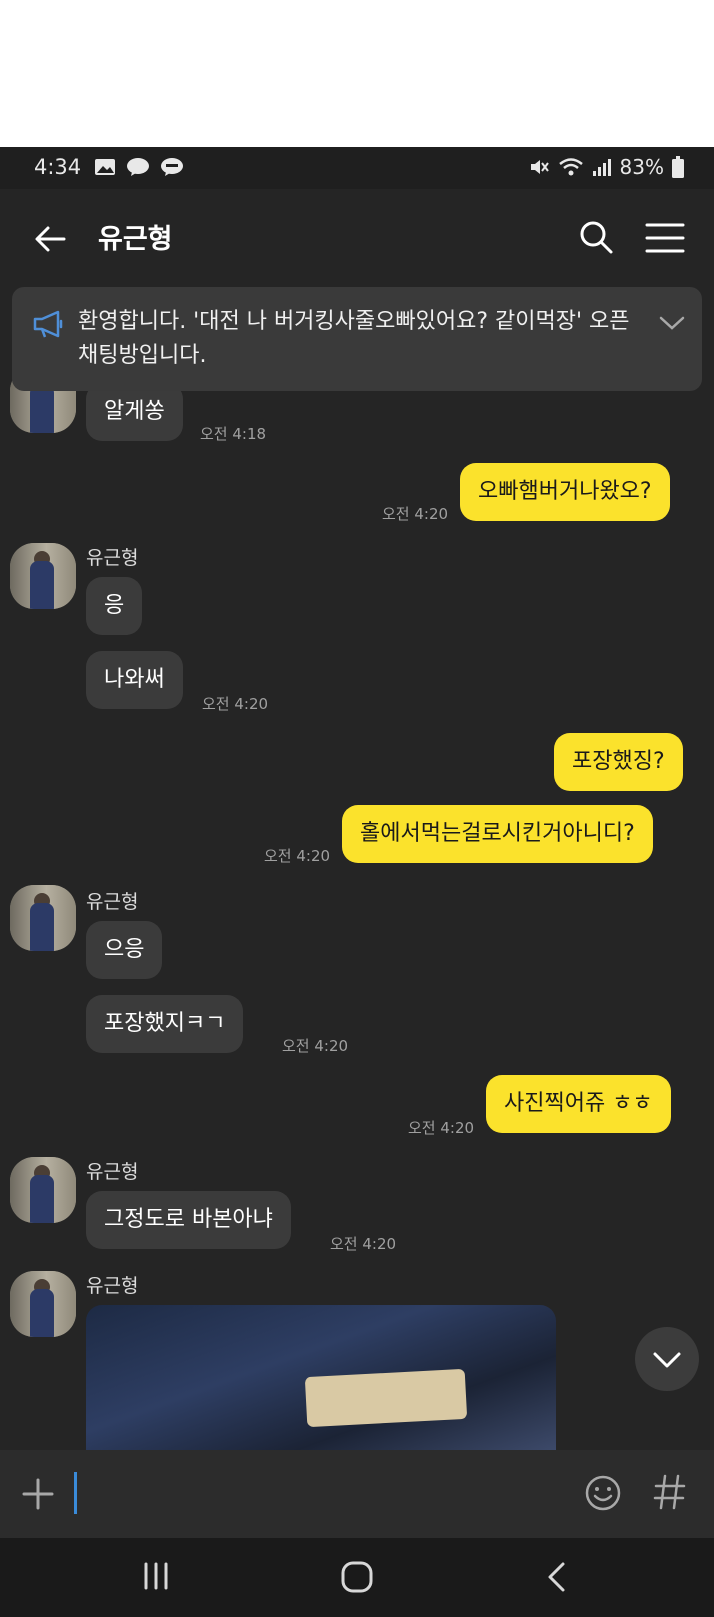  Describe the element at coordinates (354, 338) in the screenshot. I see `notice-text: 환영합니다. '대전 나 버거킹사줄오빠있어요? 같이먹장' 오픈채팅방입니다.` at that location.